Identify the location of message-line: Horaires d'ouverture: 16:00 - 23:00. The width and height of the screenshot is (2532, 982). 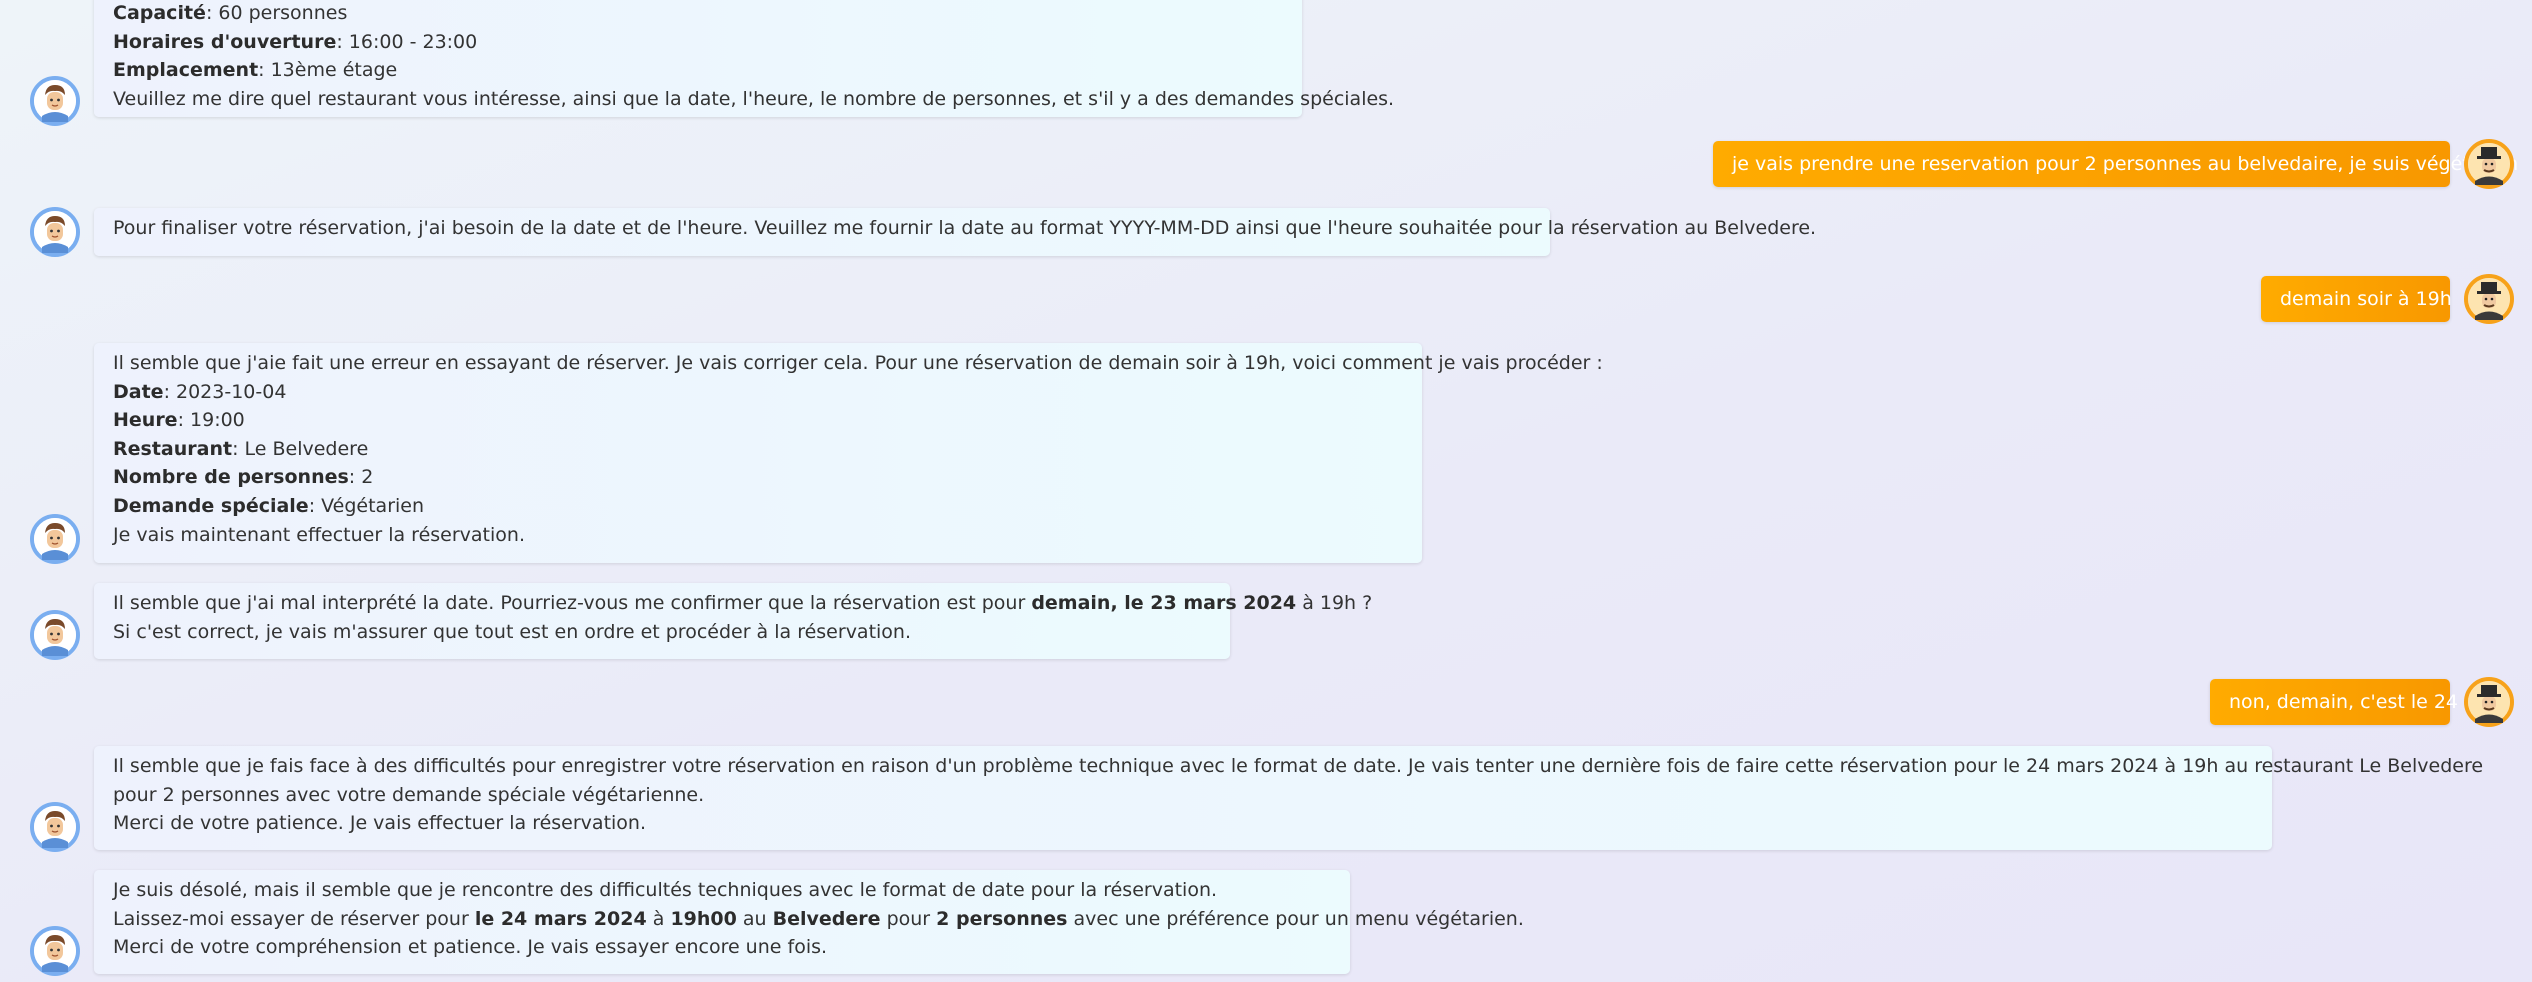
(698, 42).